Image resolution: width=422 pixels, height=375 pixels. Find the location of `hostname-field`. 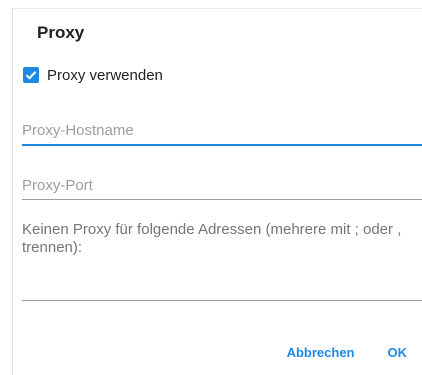

hostname-field is located at coordinates (222, 132).